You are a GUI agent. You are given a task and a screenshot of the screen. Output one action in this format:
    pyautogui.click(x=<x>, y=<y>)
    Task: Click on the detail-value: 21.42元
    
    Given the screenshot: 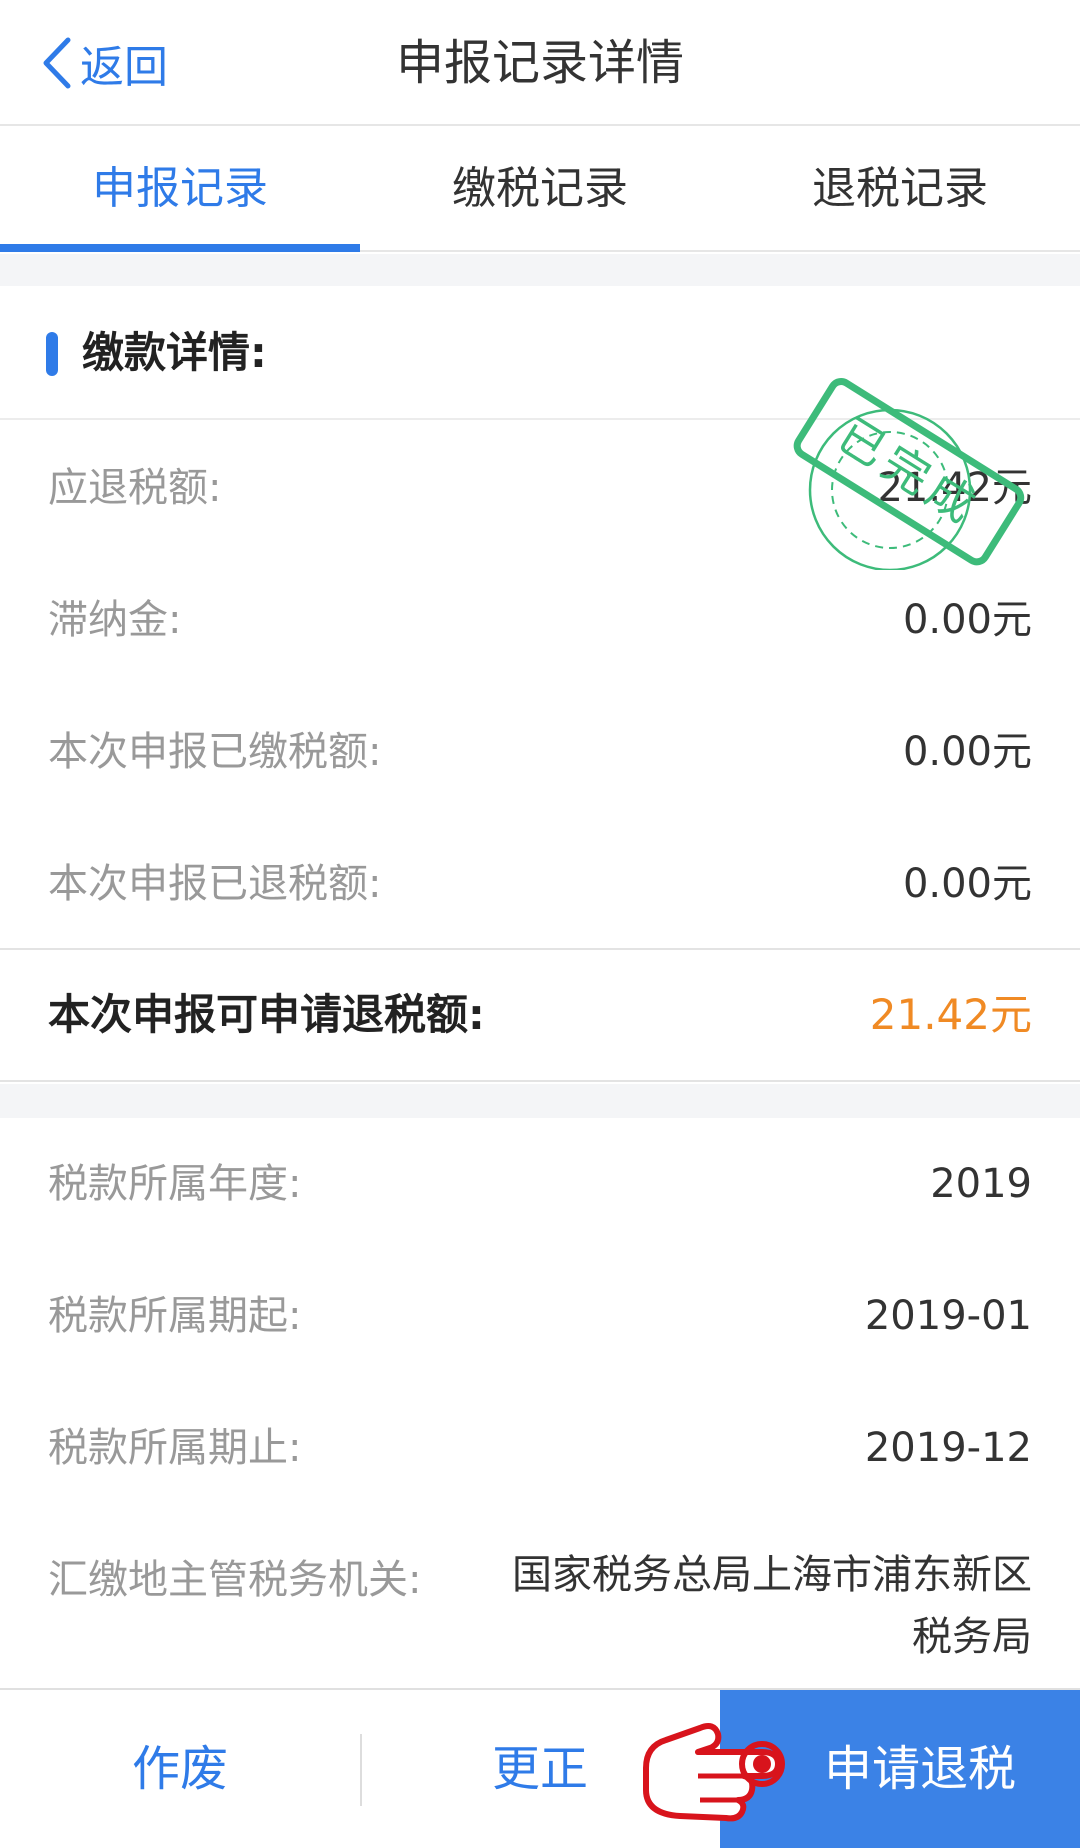 What is the action you would take?
    pyautogui.click(x=954, y=488)
    